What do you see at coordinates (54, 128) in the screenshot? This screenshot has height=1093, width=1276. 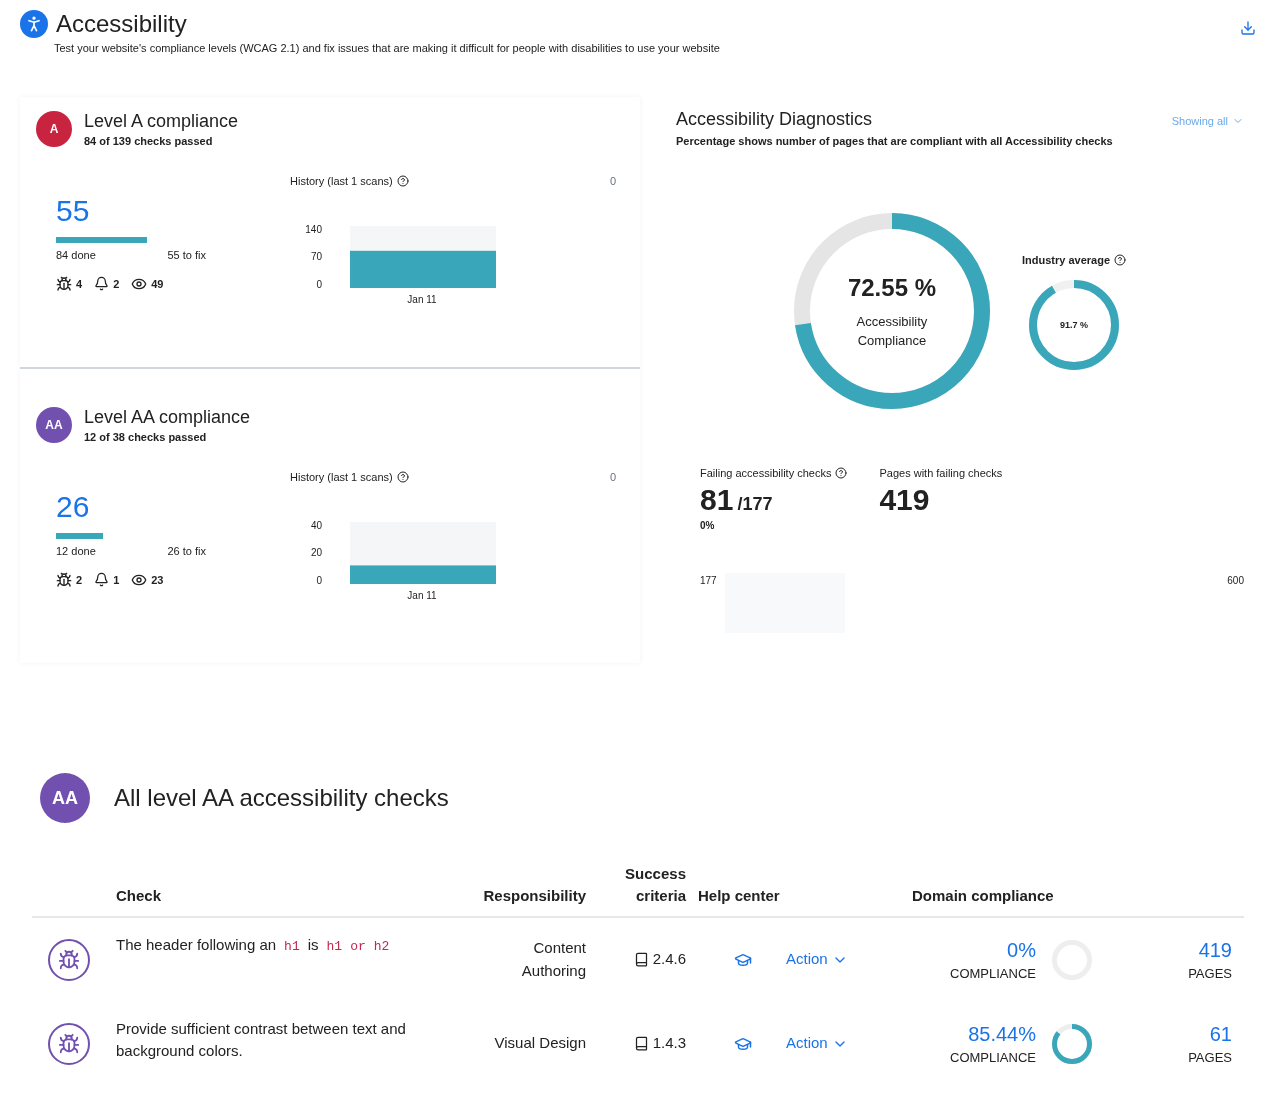 I see `level-badge: A` at bounding box center [54, 128].